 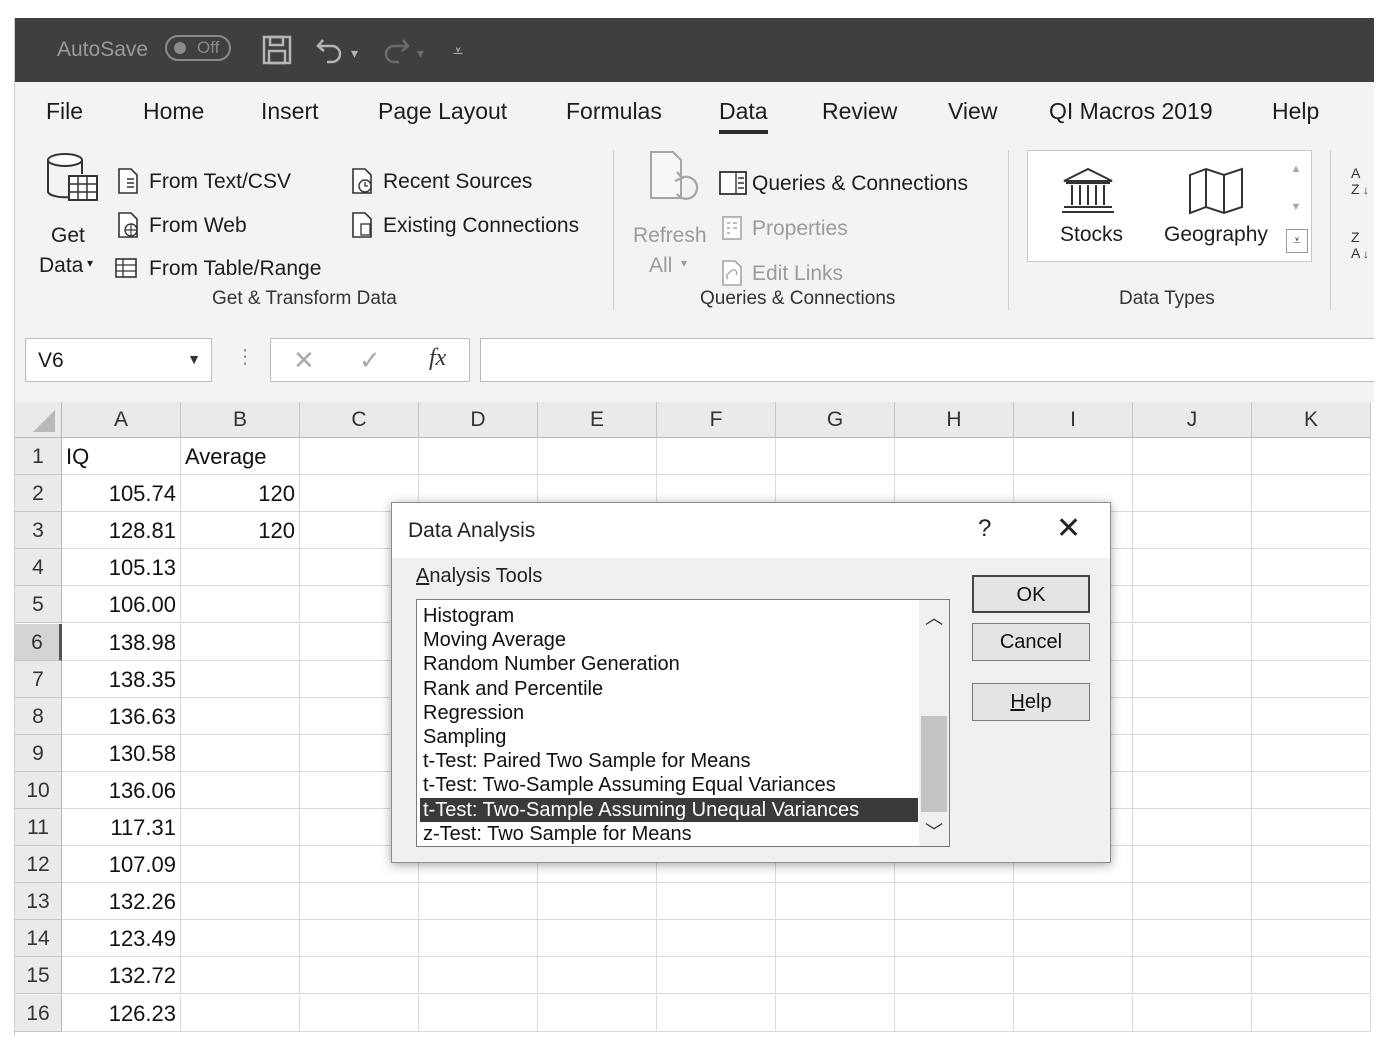 I want to click on cell-e13, so click(x=597, y=902).